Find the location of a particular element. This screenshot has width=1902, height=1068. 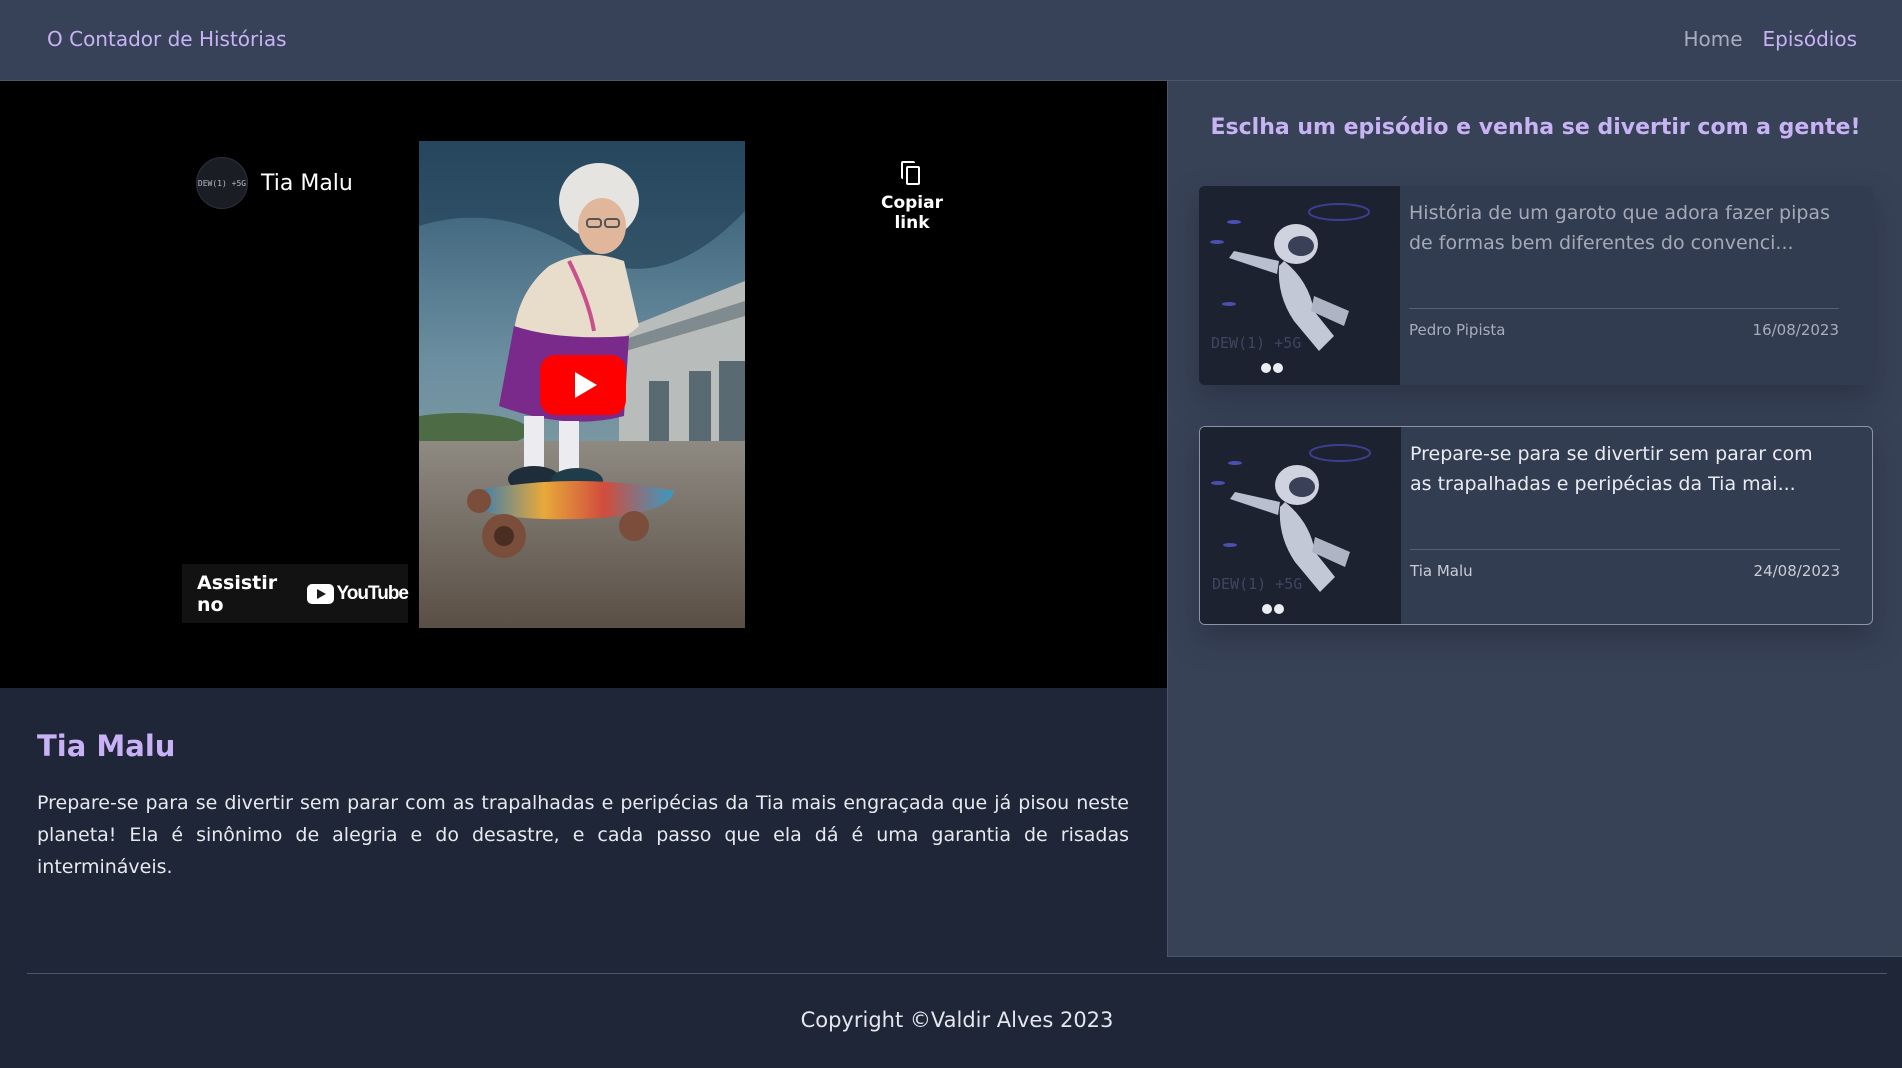

footer-copyright: Copyright ©Valdir Alves 2023 is located at coordinates (957, 1020).